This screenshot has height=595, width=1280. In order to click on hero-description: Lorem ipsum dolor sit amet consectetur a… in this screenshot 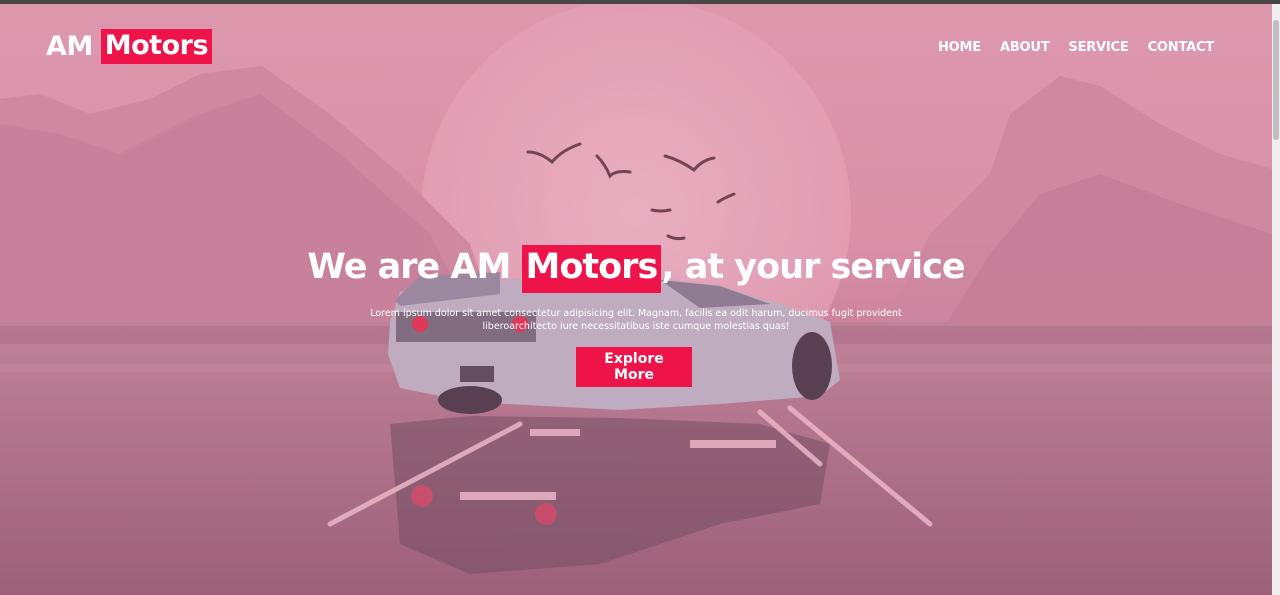, I will do `click(636, 320)`.